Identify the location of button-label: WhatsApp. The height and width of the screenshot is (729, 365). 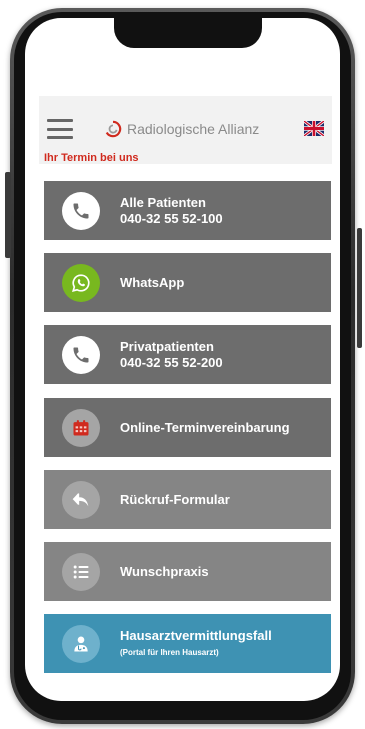
(152, 282).